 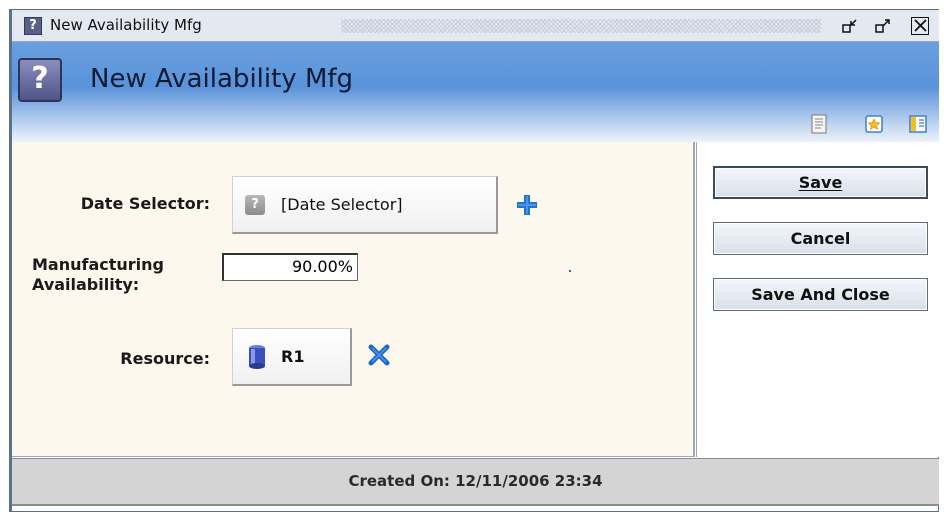 I want to click on cancel-button: Cancel, so click(x=820, y=238).